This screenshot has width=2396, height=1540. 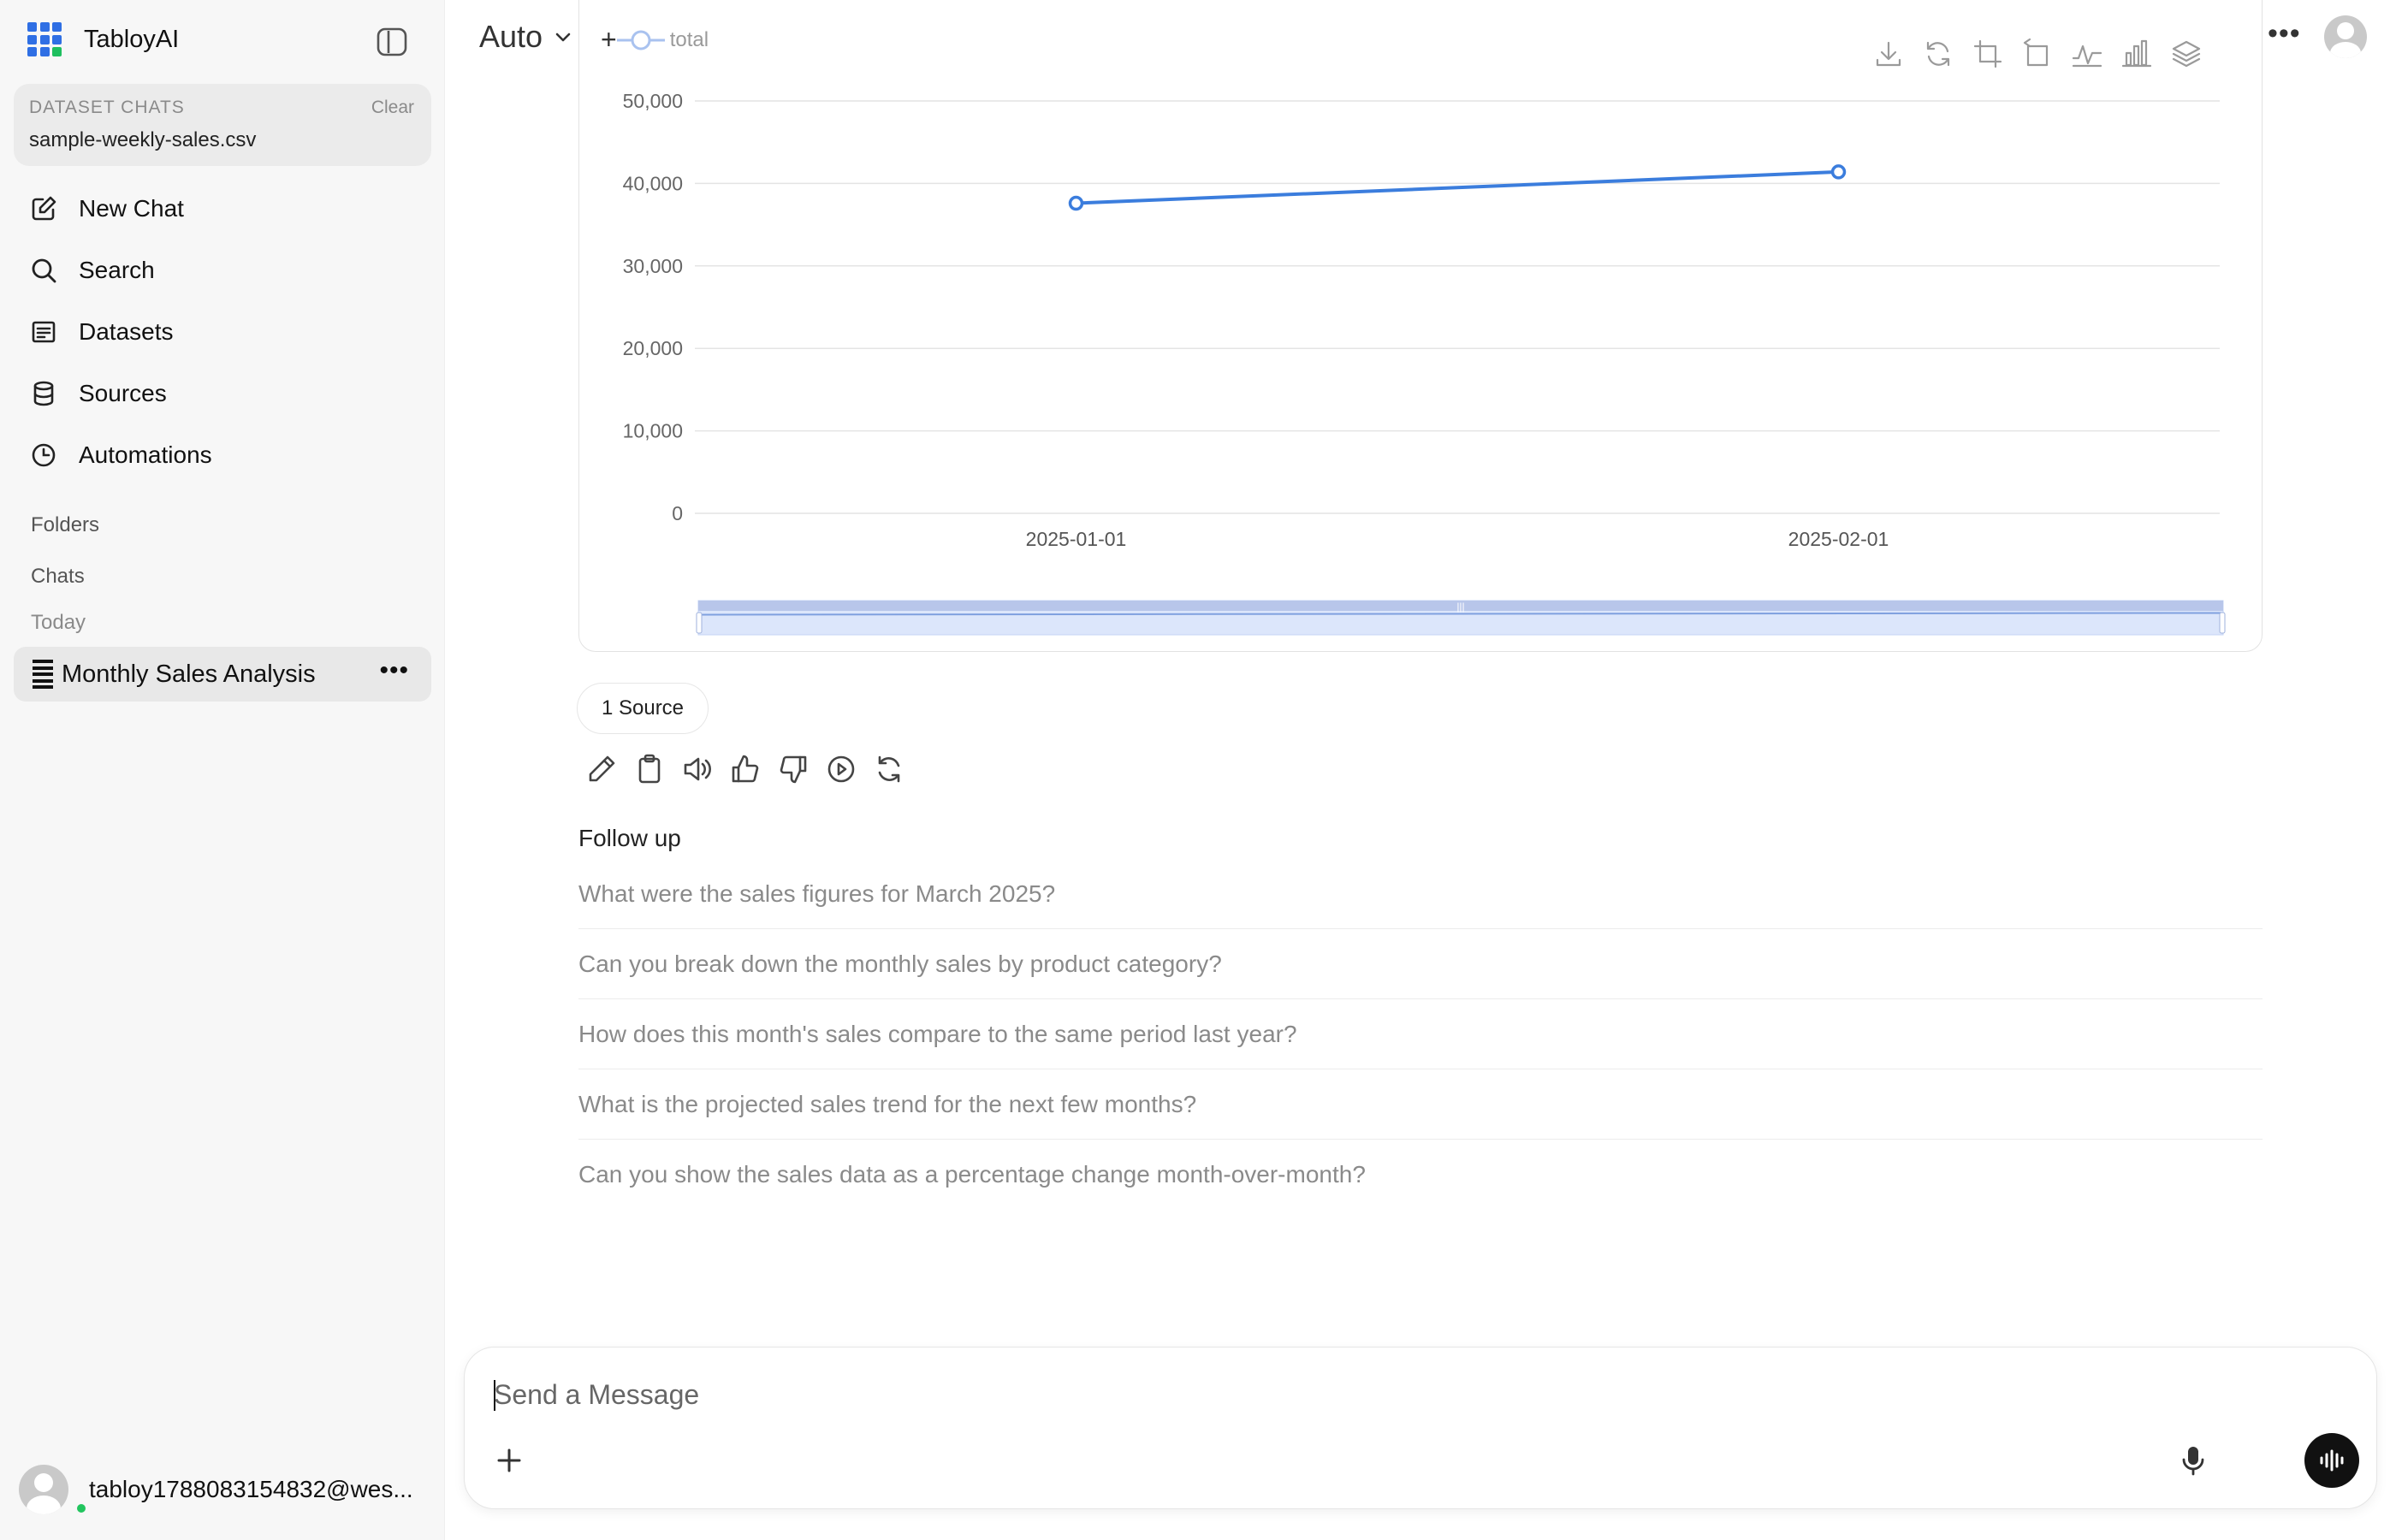 I want to click on data-zoom-grip-icon: |||, so click(x=1460, y=607).